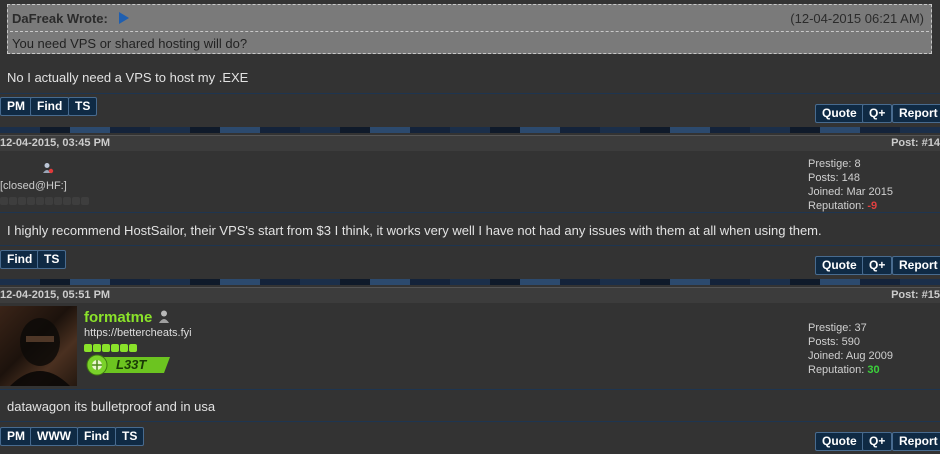 This screenshot has width=940, height=454. What do you see at coordinates (48, 169) in the screenshot?
I see `user-offline-icon` at bounding box center [48, 169].